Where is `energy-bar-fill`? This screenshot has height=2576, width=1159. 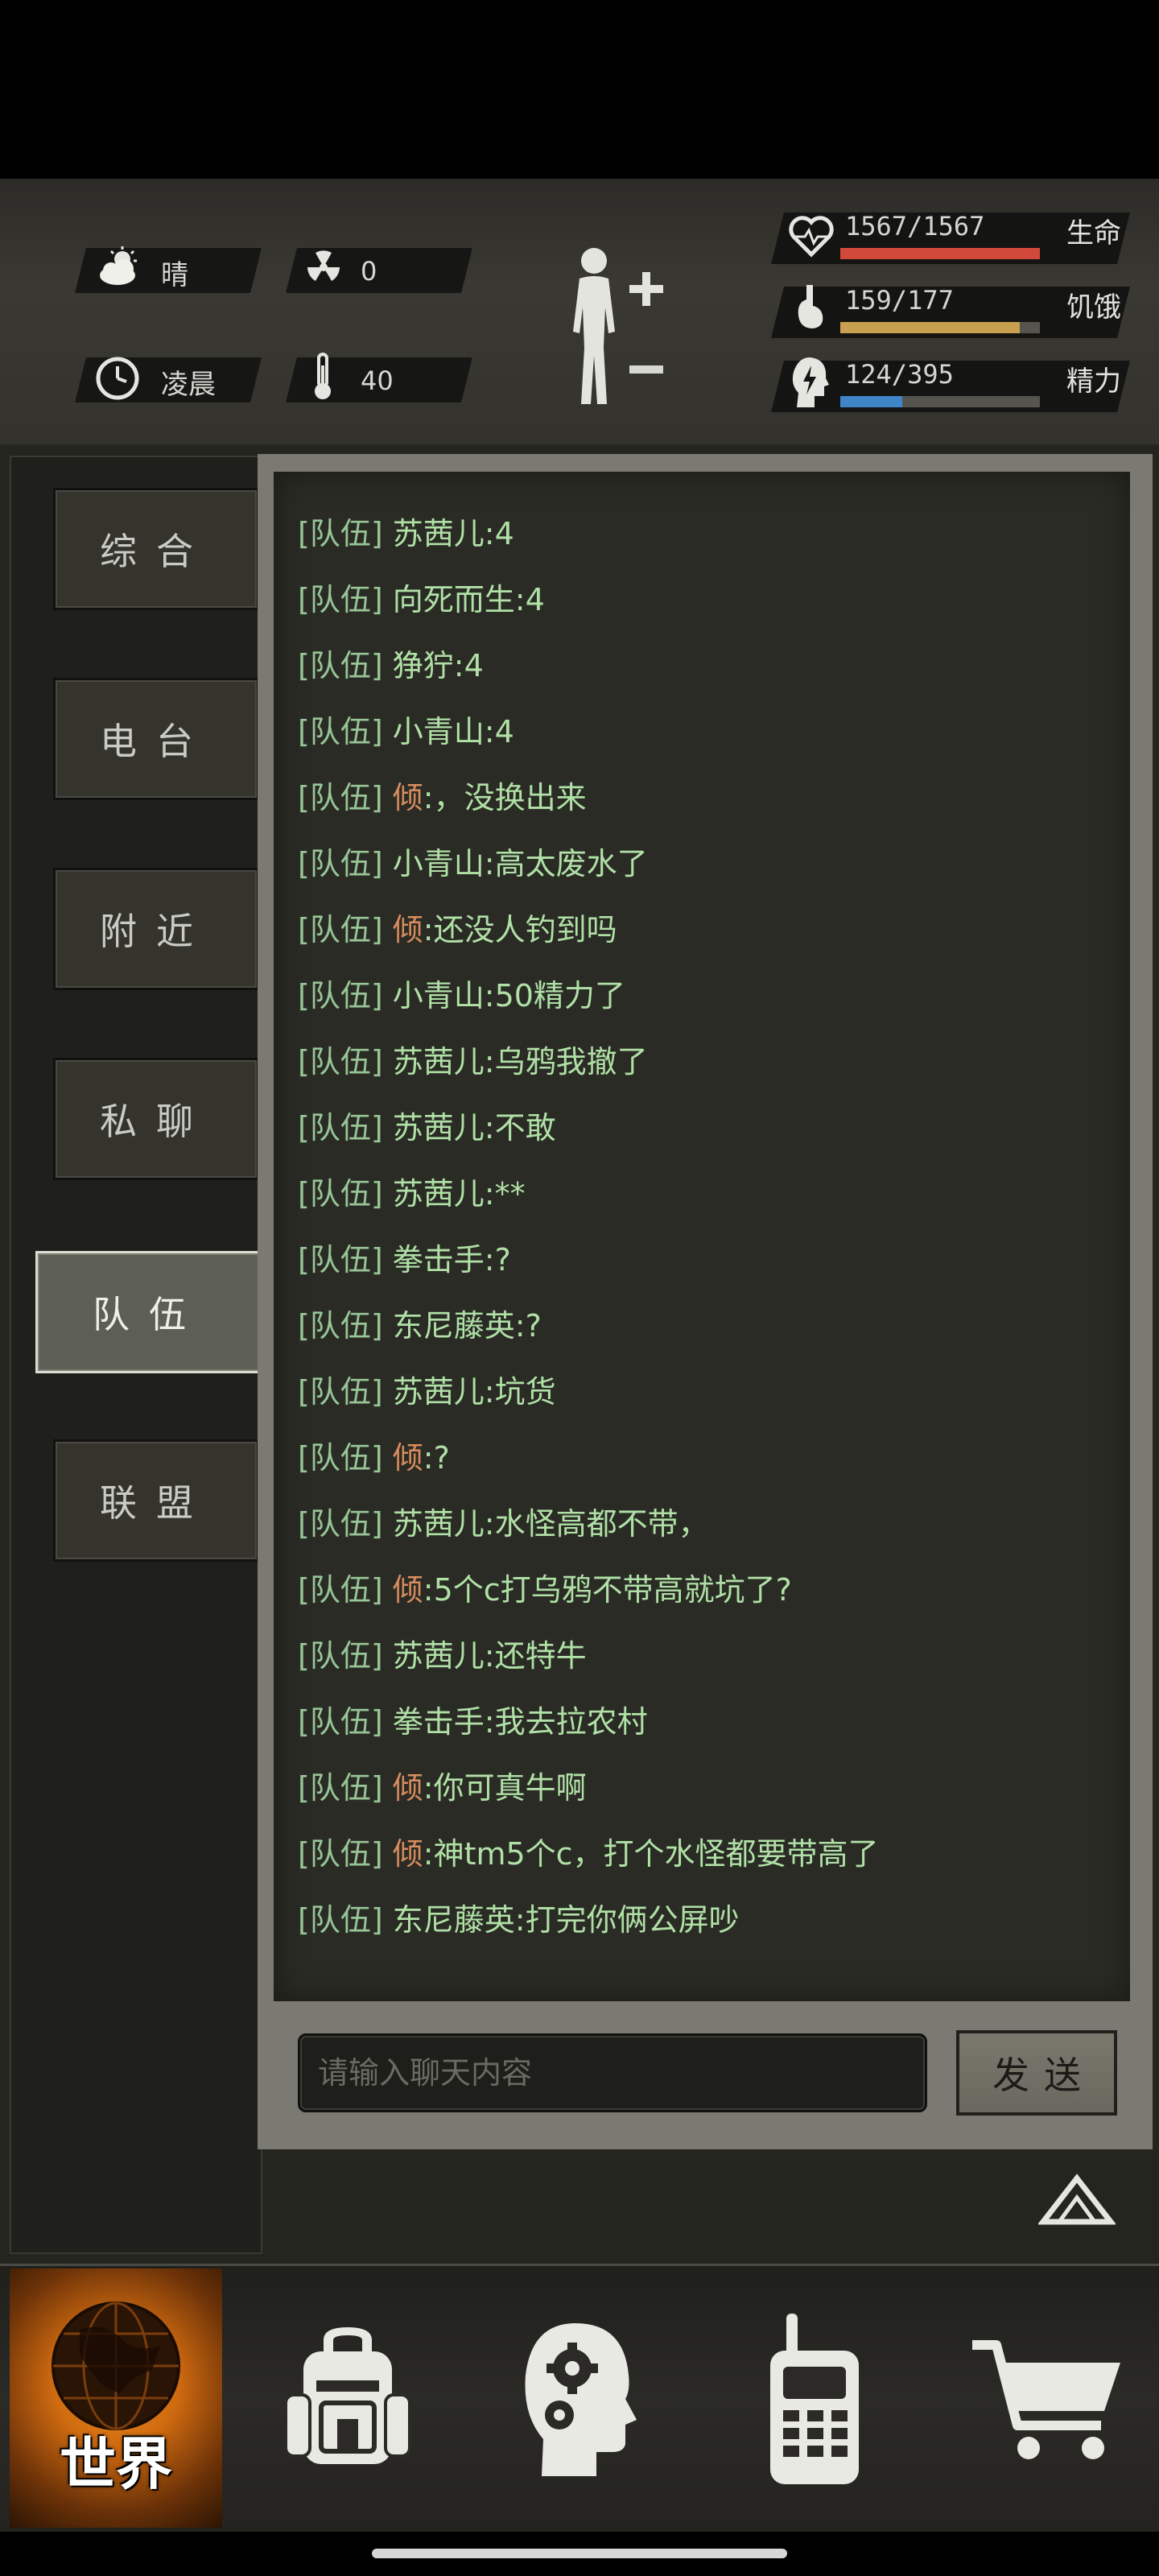 energy-bar-fill is located at coordinates (871, 401).